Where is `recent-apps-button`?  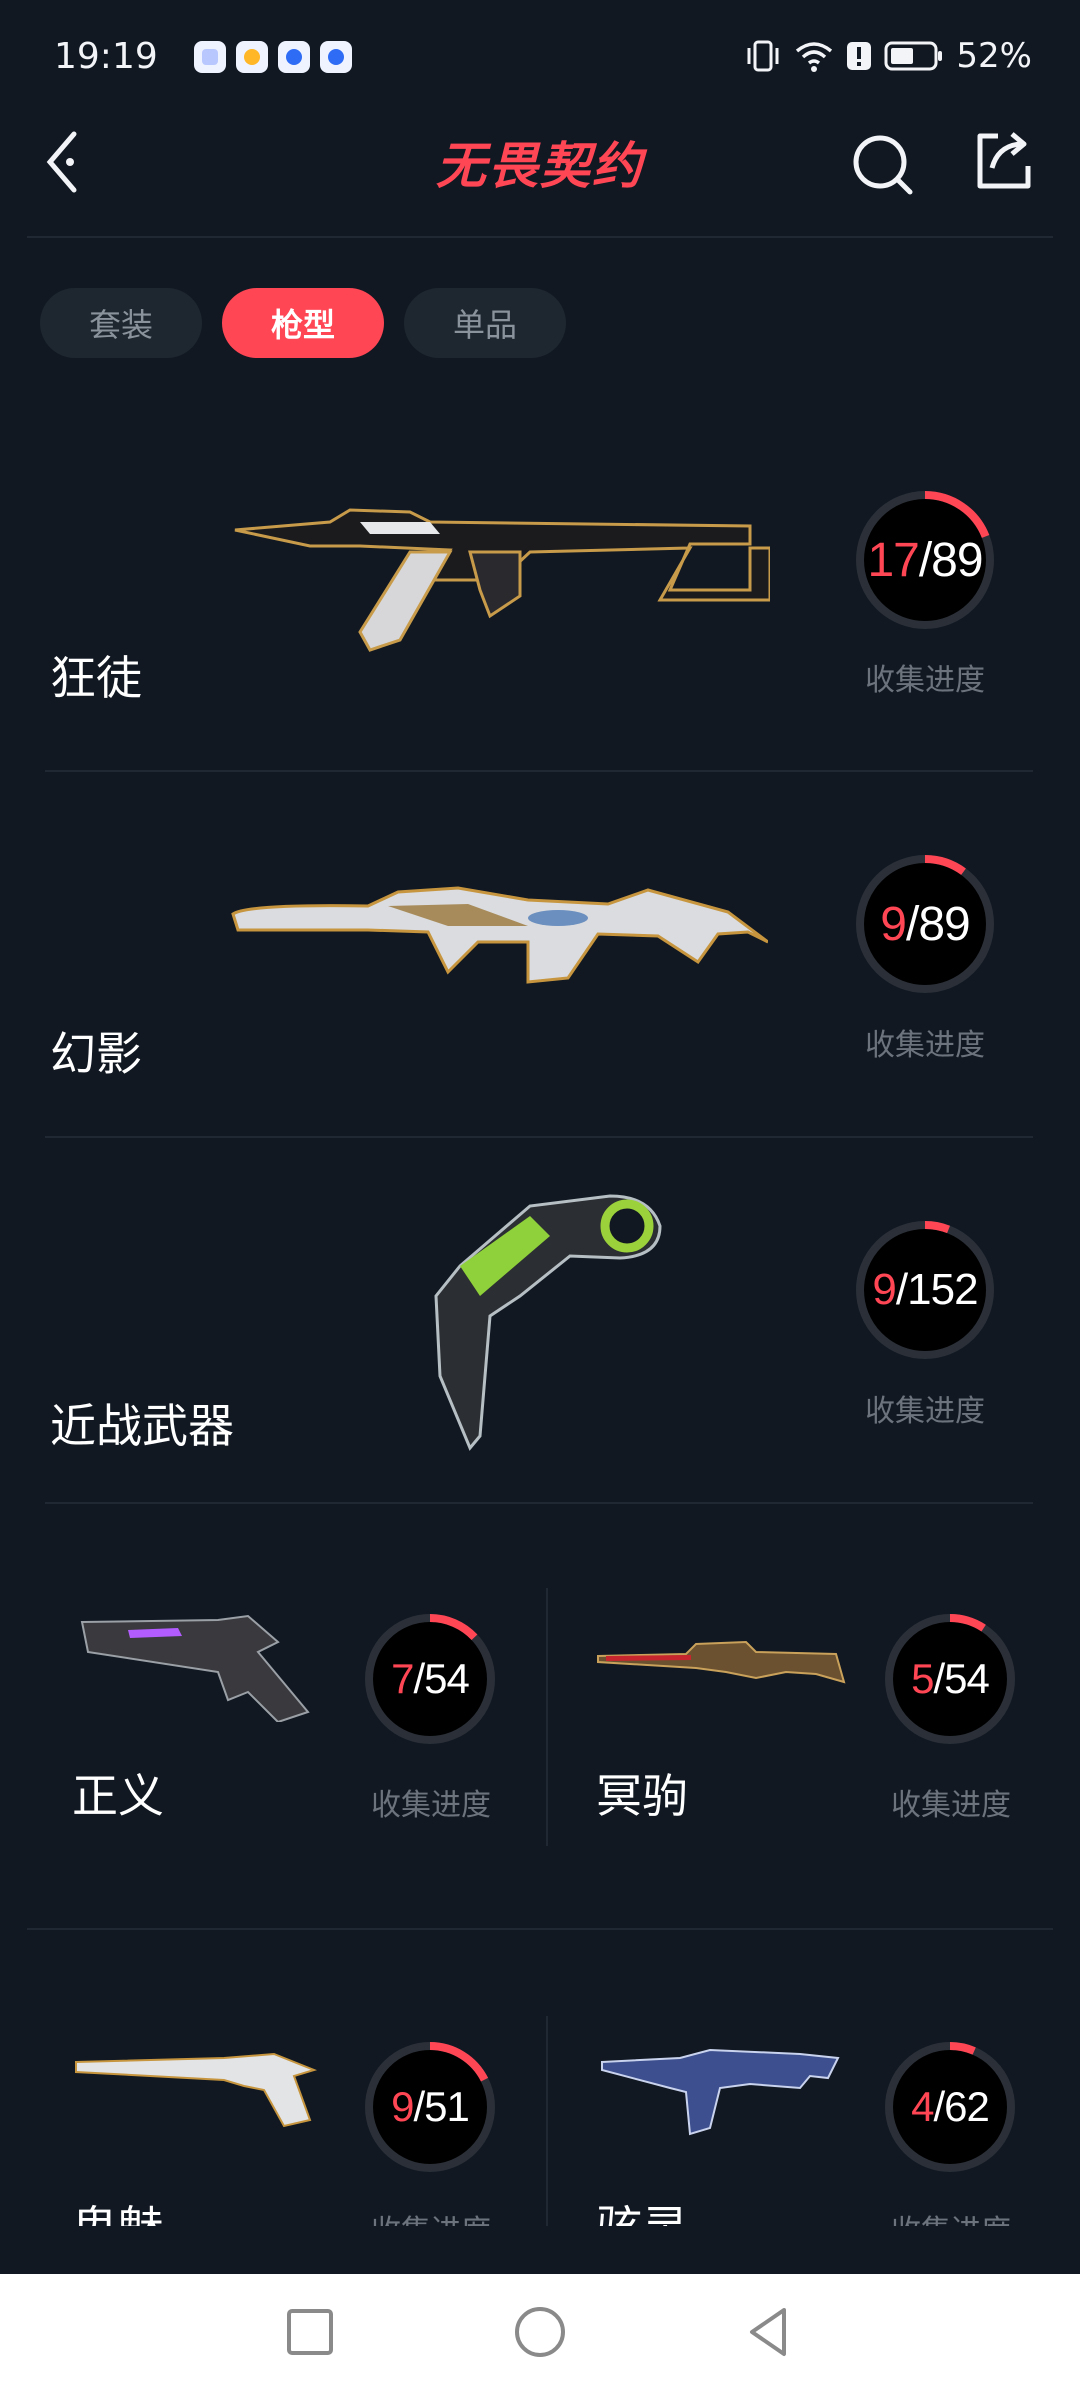 recent-apps-button is located at coordinates (310, 2332).